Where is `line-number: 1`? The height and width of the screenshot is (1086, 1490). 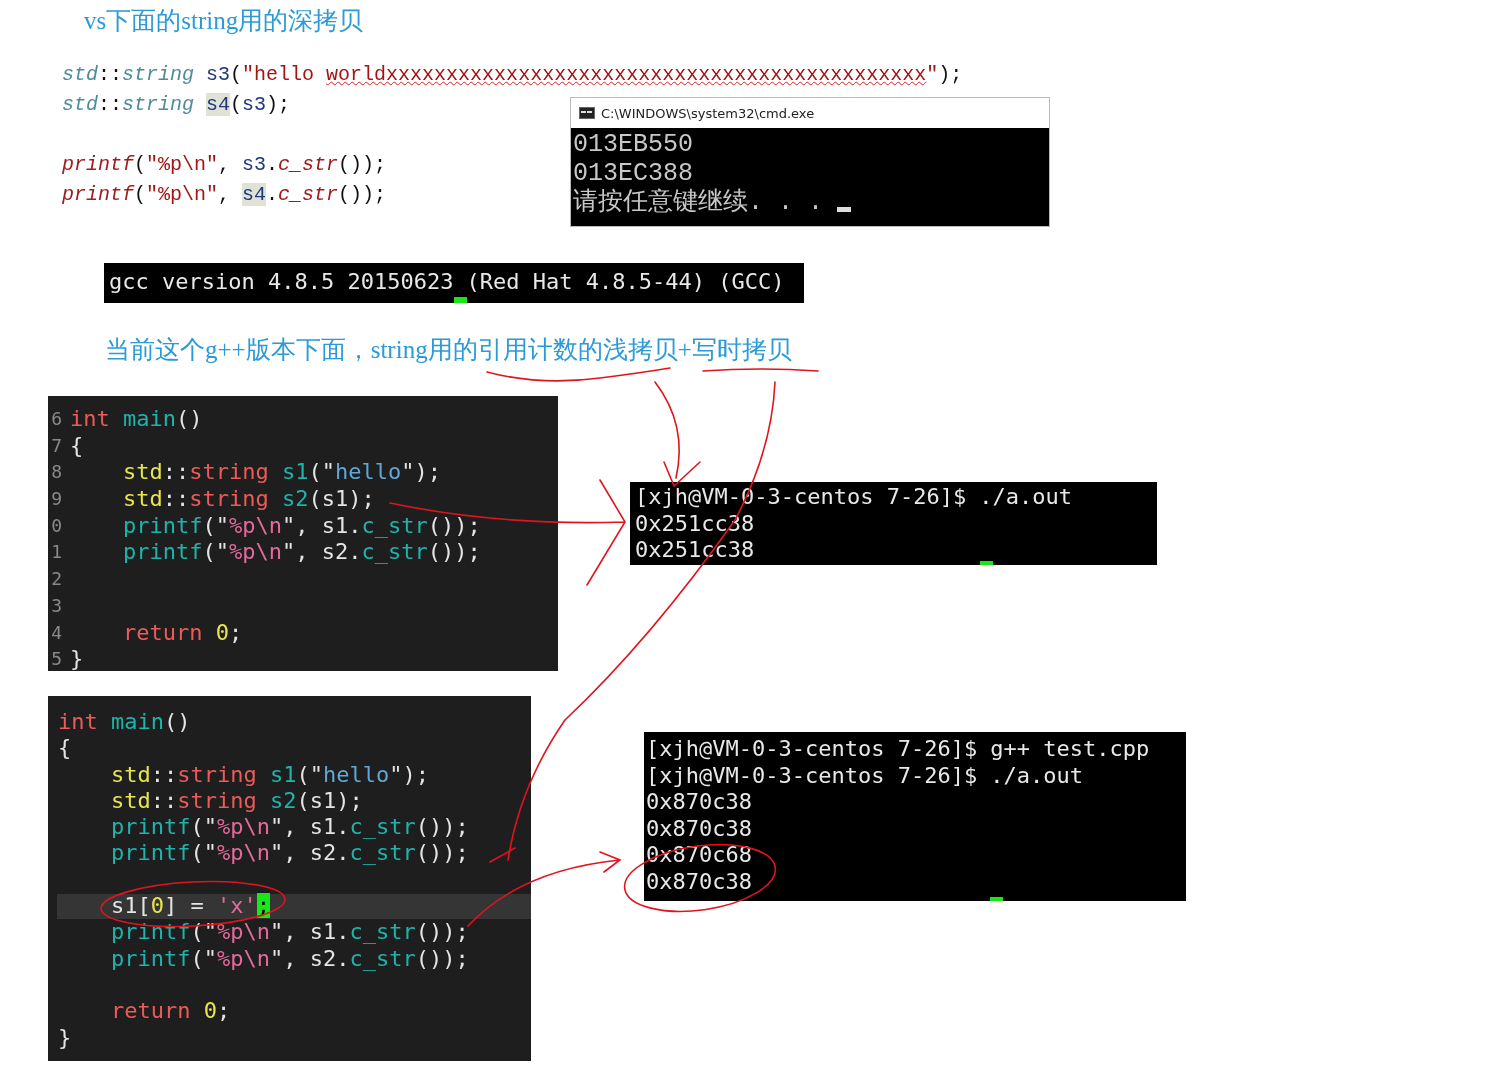
line-number: 1 is located at coordinates (56, 552).